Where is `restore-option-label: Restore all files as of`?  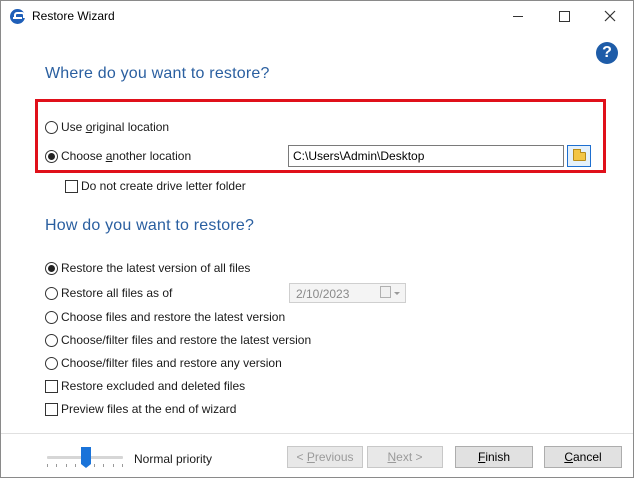 restore-option-label: Restore all files as of is located at coordinates (117, 293).